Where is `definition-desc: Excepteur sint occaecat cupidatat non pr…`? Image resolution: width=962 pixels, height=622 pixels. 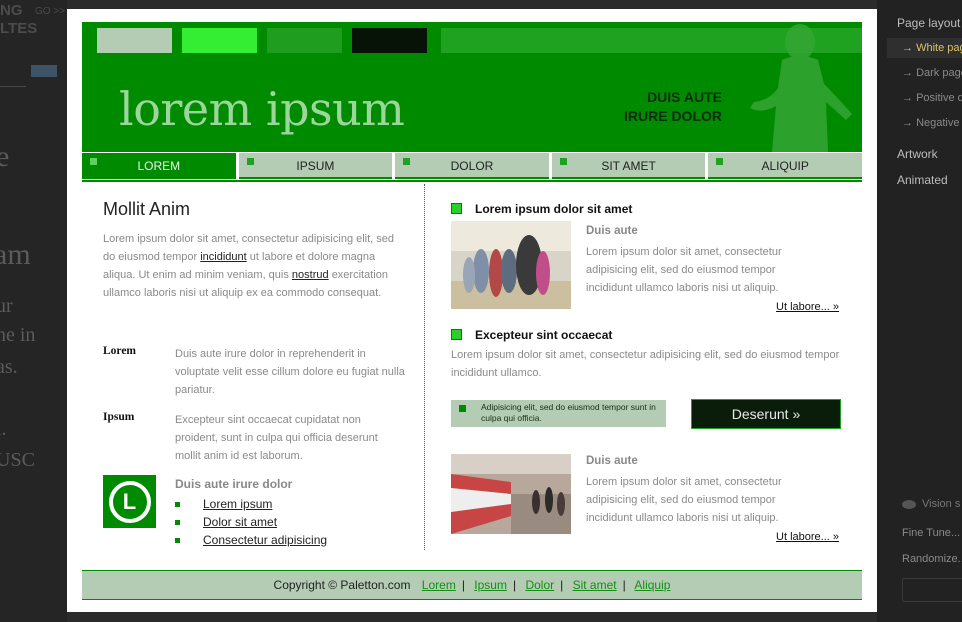
definition-desc: Excepteur sint occaecat cupidatat non pr… is located at coordinates (276, 438).